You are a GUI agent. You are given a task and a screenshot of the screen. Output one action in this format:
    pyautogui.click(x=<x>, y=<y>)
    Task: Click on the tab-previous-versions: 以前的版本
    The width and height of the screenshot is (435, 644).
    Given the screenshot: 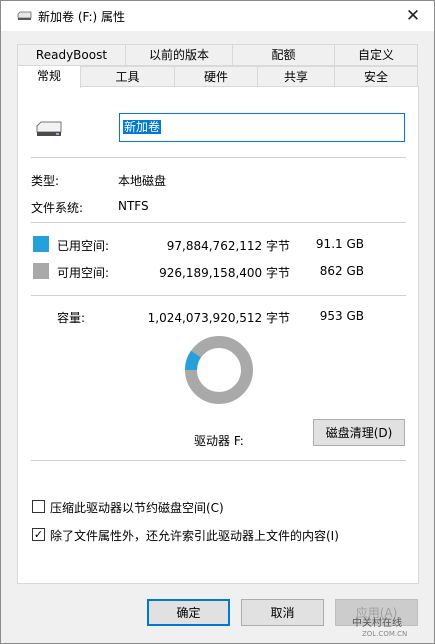 What is the action you would take?
    pyautogui.click(x=179, y=55)
    